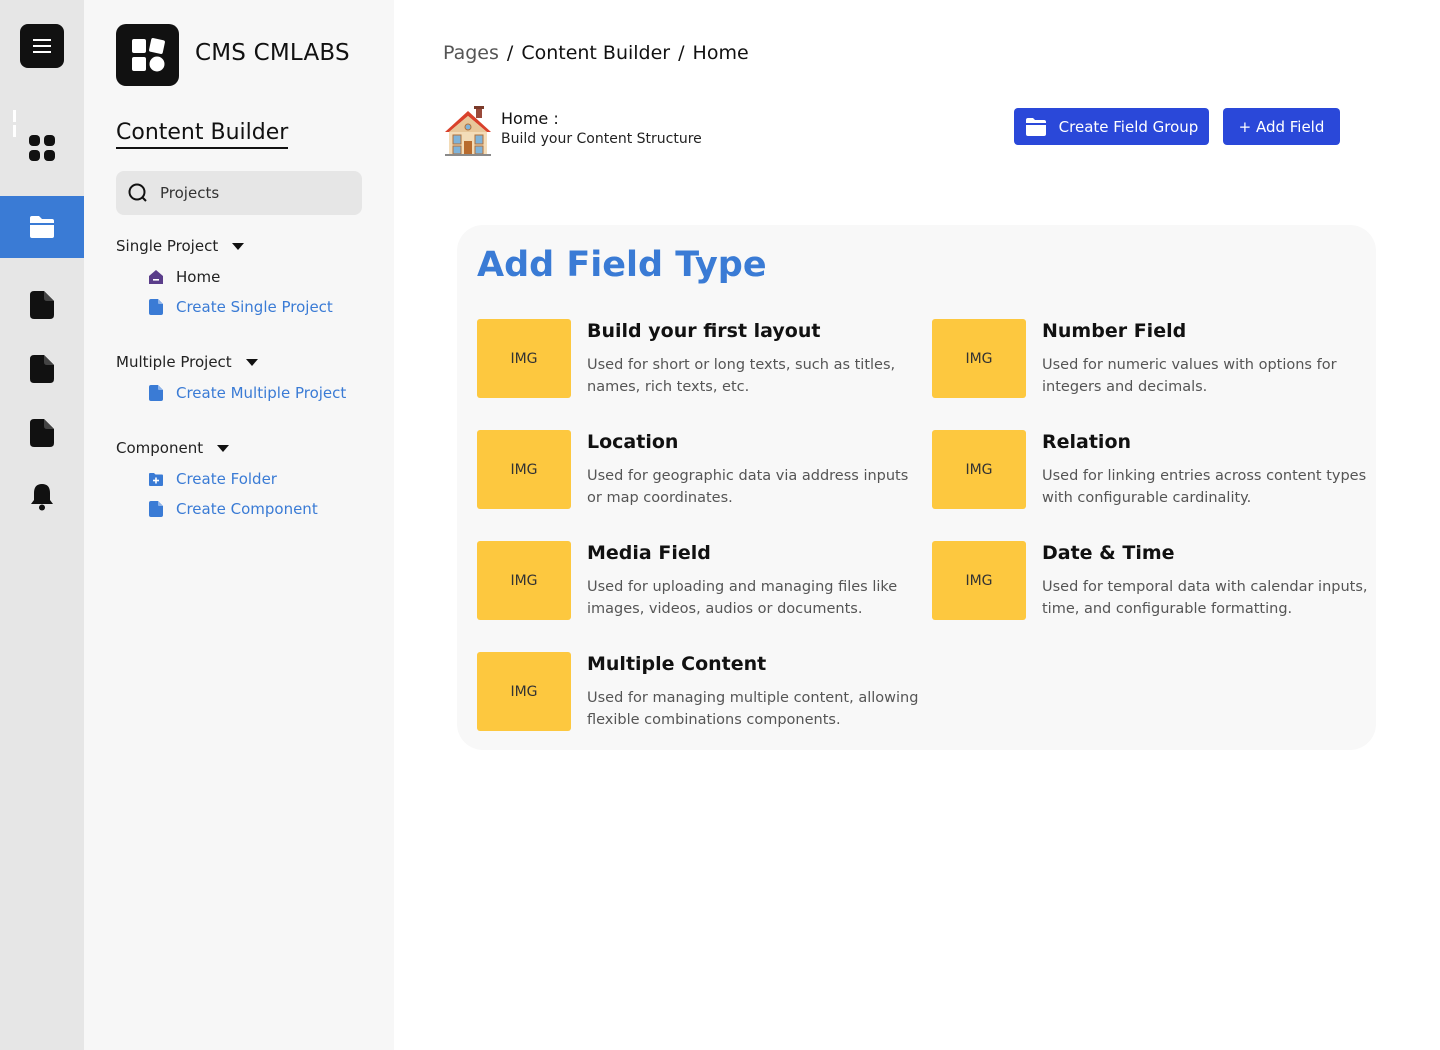 The image size is (1440, 1050). Describe the element at coordinates (677, 664) in the screenshot. I see `card-title: Multiple Content` at that location.